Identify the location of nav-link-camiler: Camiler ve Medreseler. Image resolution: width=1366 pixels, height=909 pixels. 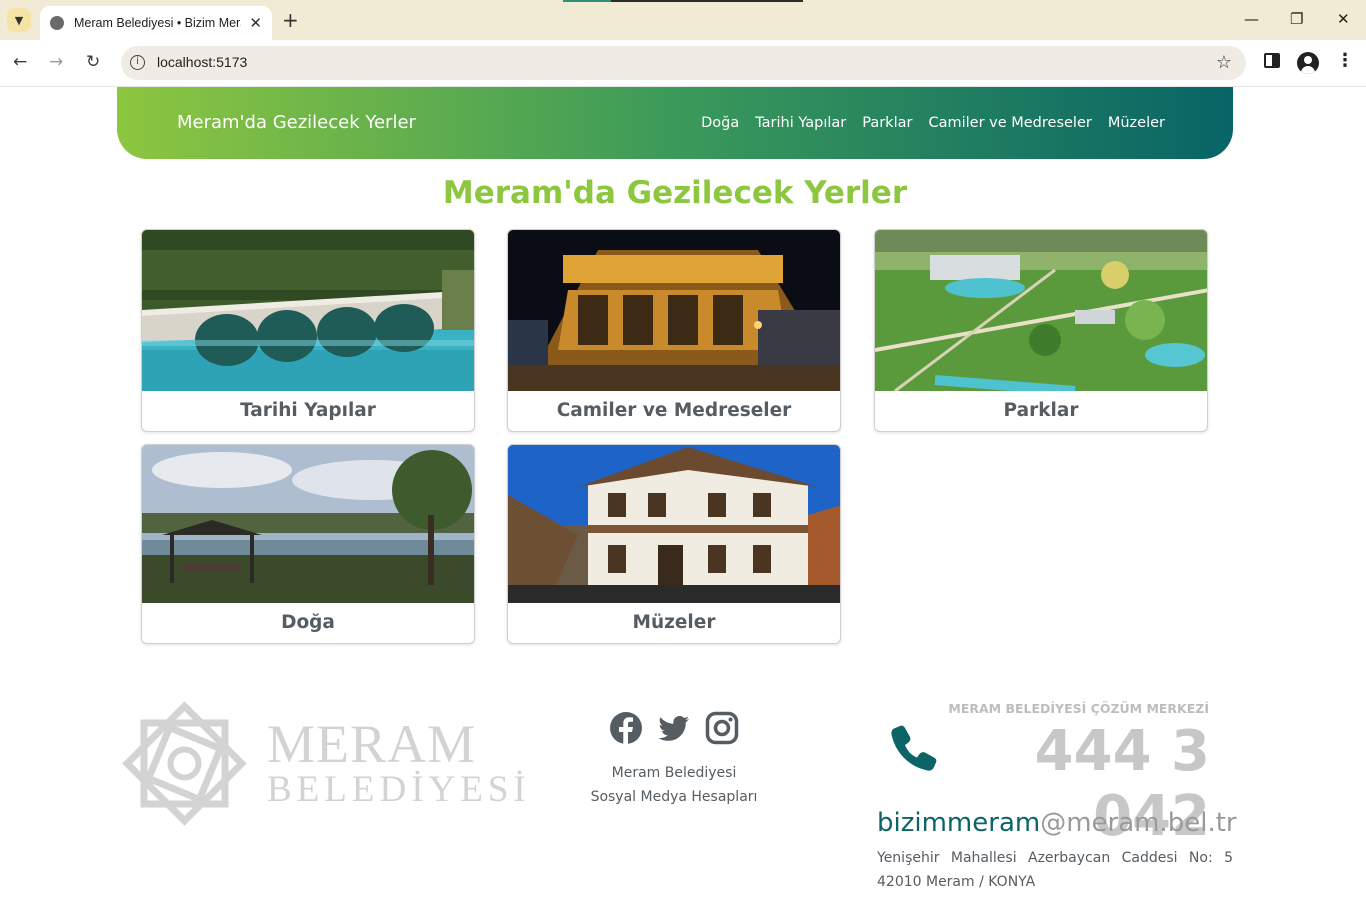
(1009, 123).